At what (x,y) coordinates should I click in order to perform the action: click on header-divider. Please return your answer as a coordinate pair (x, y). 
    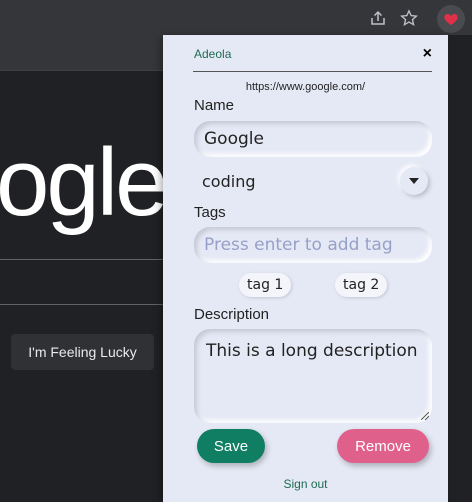
    Looking at the image, I should click on (312, 71).